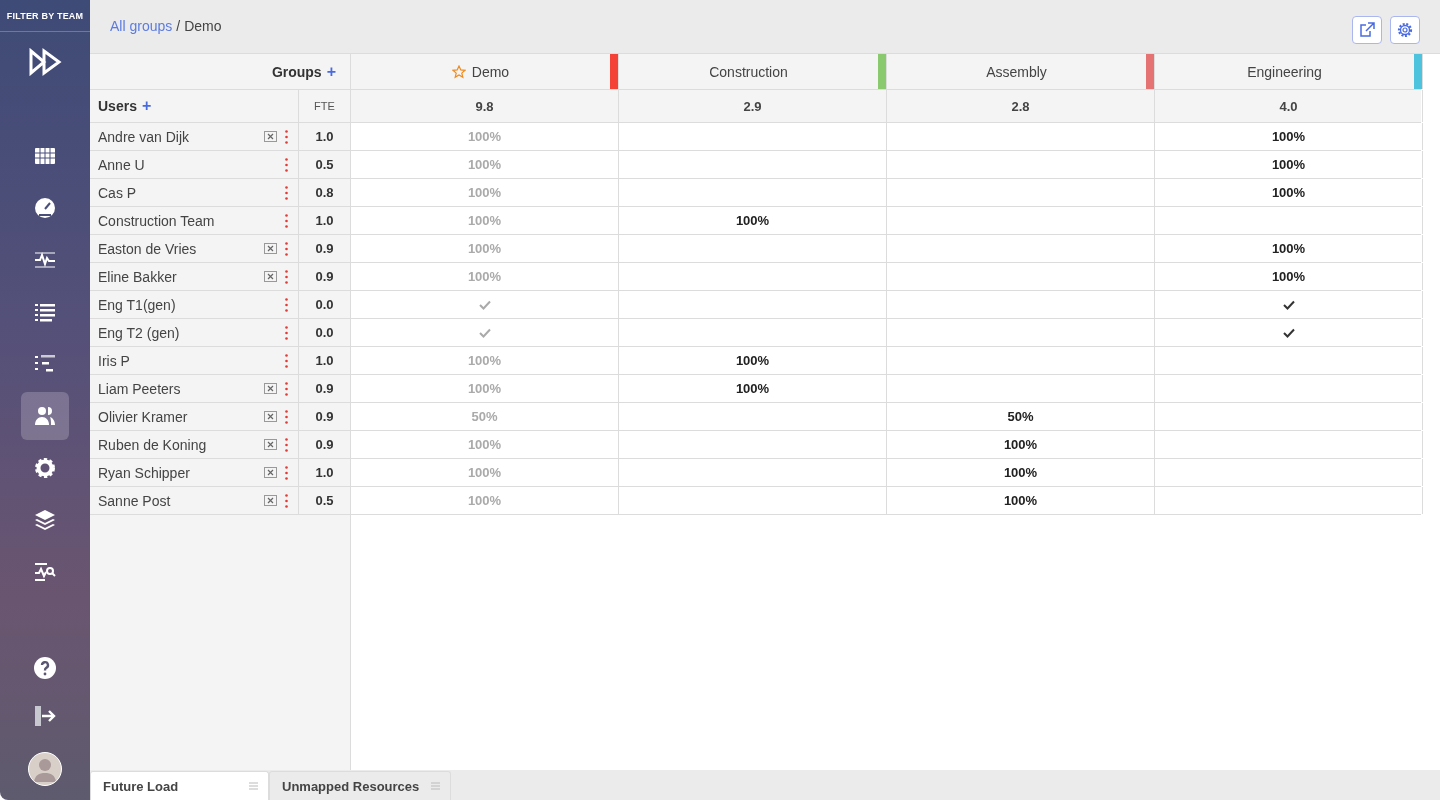 This screenshot has height=800, width=1440. What do you see at coordinates (146, 106) in the screenshot?
I see `add-user-button: +` at bounding box center [146, 106].